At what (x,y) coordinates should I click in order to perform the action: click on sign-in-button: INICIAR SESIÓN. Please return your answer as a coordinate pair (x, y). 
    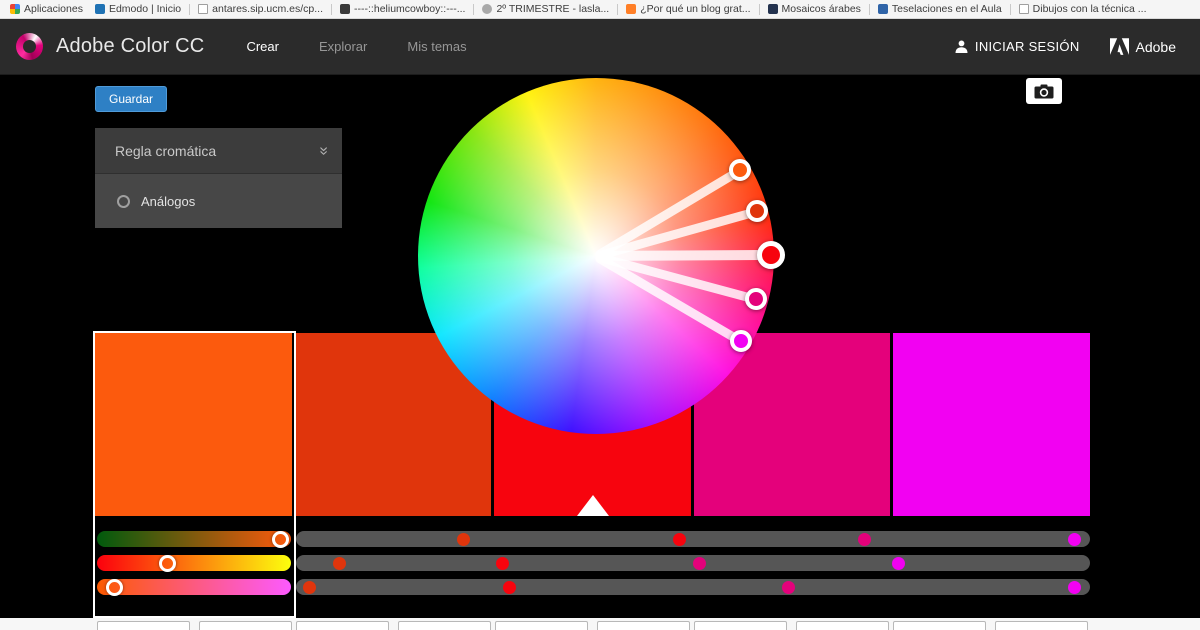
    Looking at the image, I should click on (1017, 46).